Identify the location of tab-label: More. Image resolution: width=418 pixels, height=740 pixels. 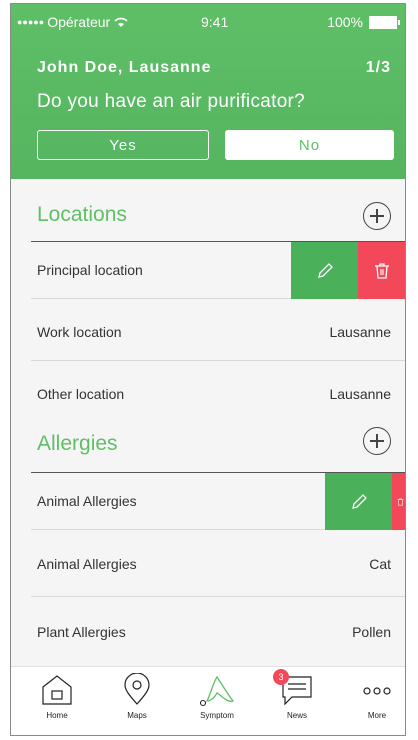
(377, 715).